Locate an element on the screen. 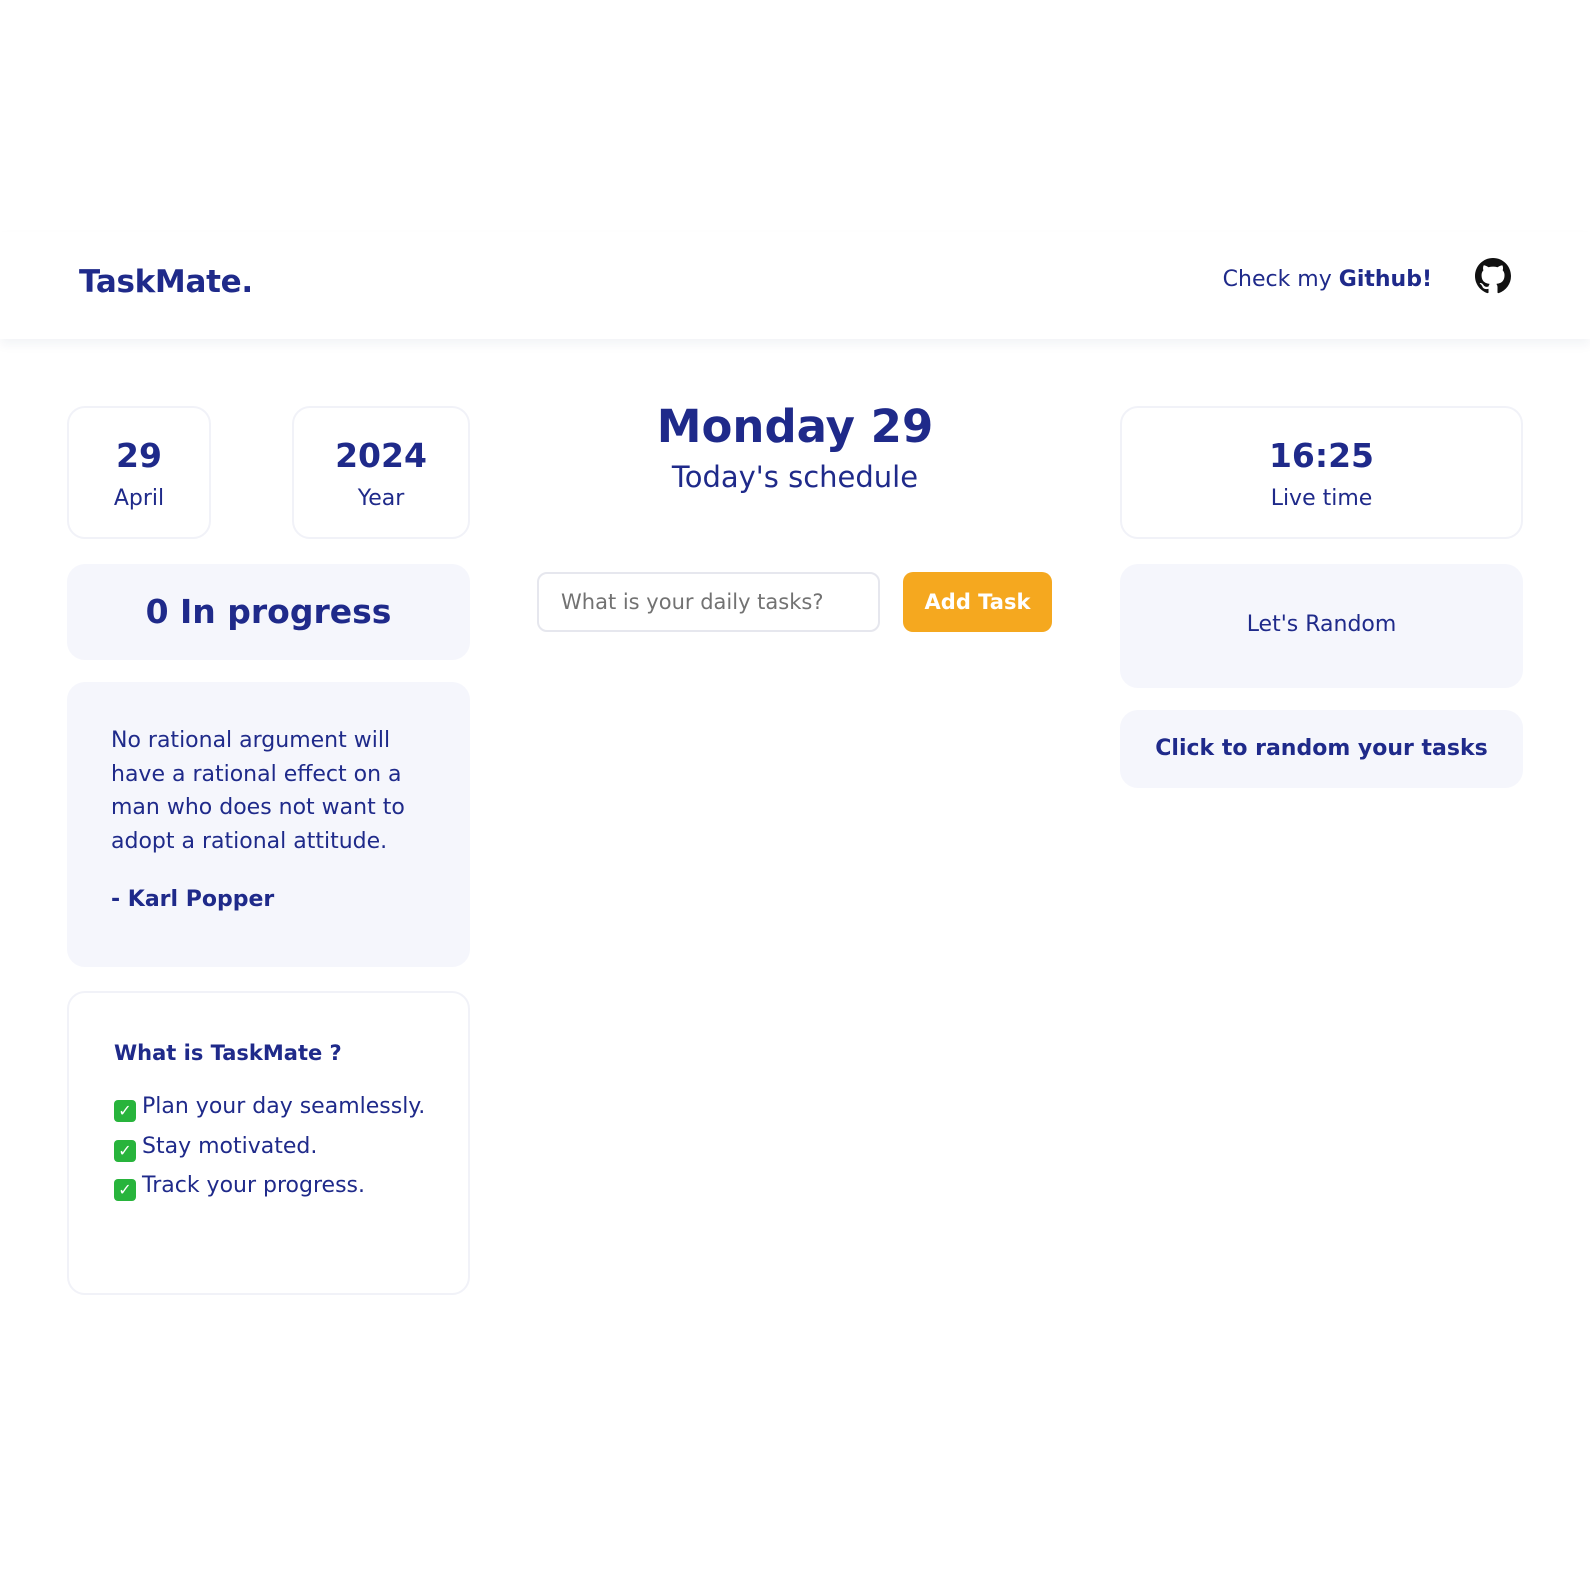 Image resolution: width=1590 pixels, height=1590 pixels. random-result-text: Let's Random is located at coordinates (1321, 624).